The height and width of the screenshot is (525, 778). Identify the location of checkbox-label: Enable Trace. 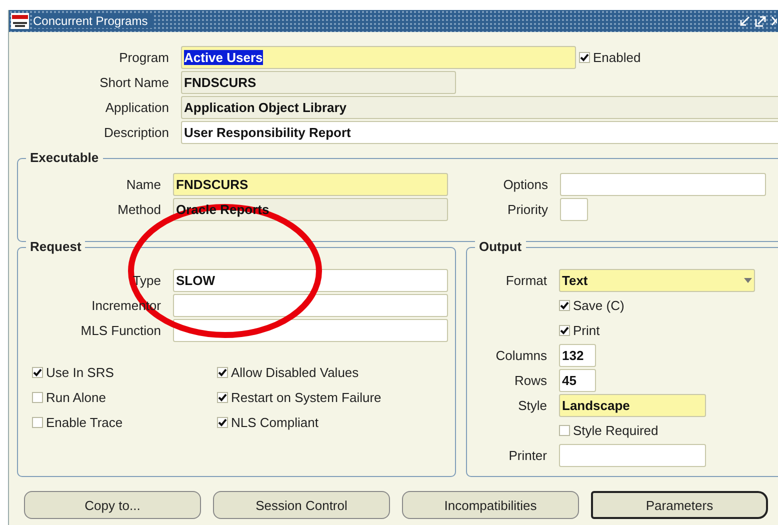
(84, 422).